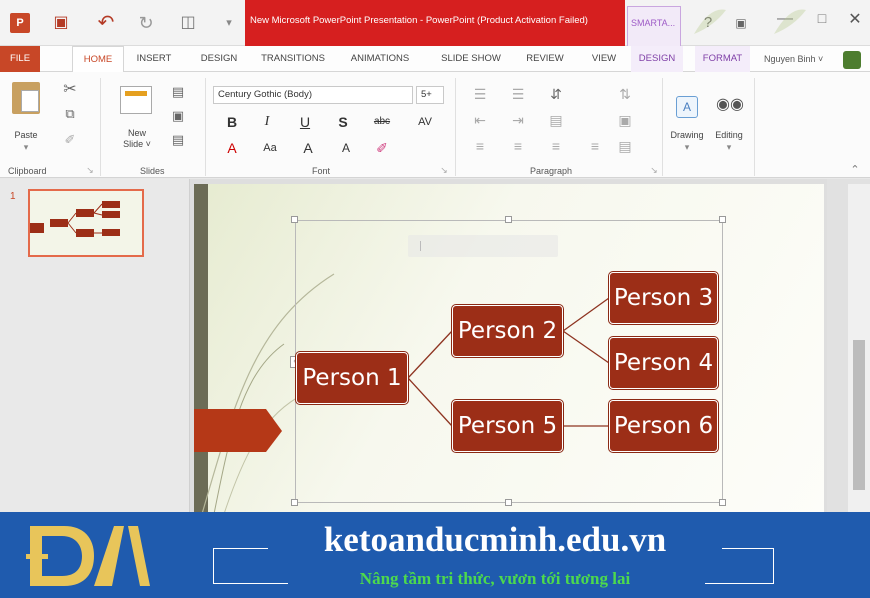 This screenshot has height=598, width=870. I want to click on brand-name: ketoanducminh.edu.vn, so click(495, 539).